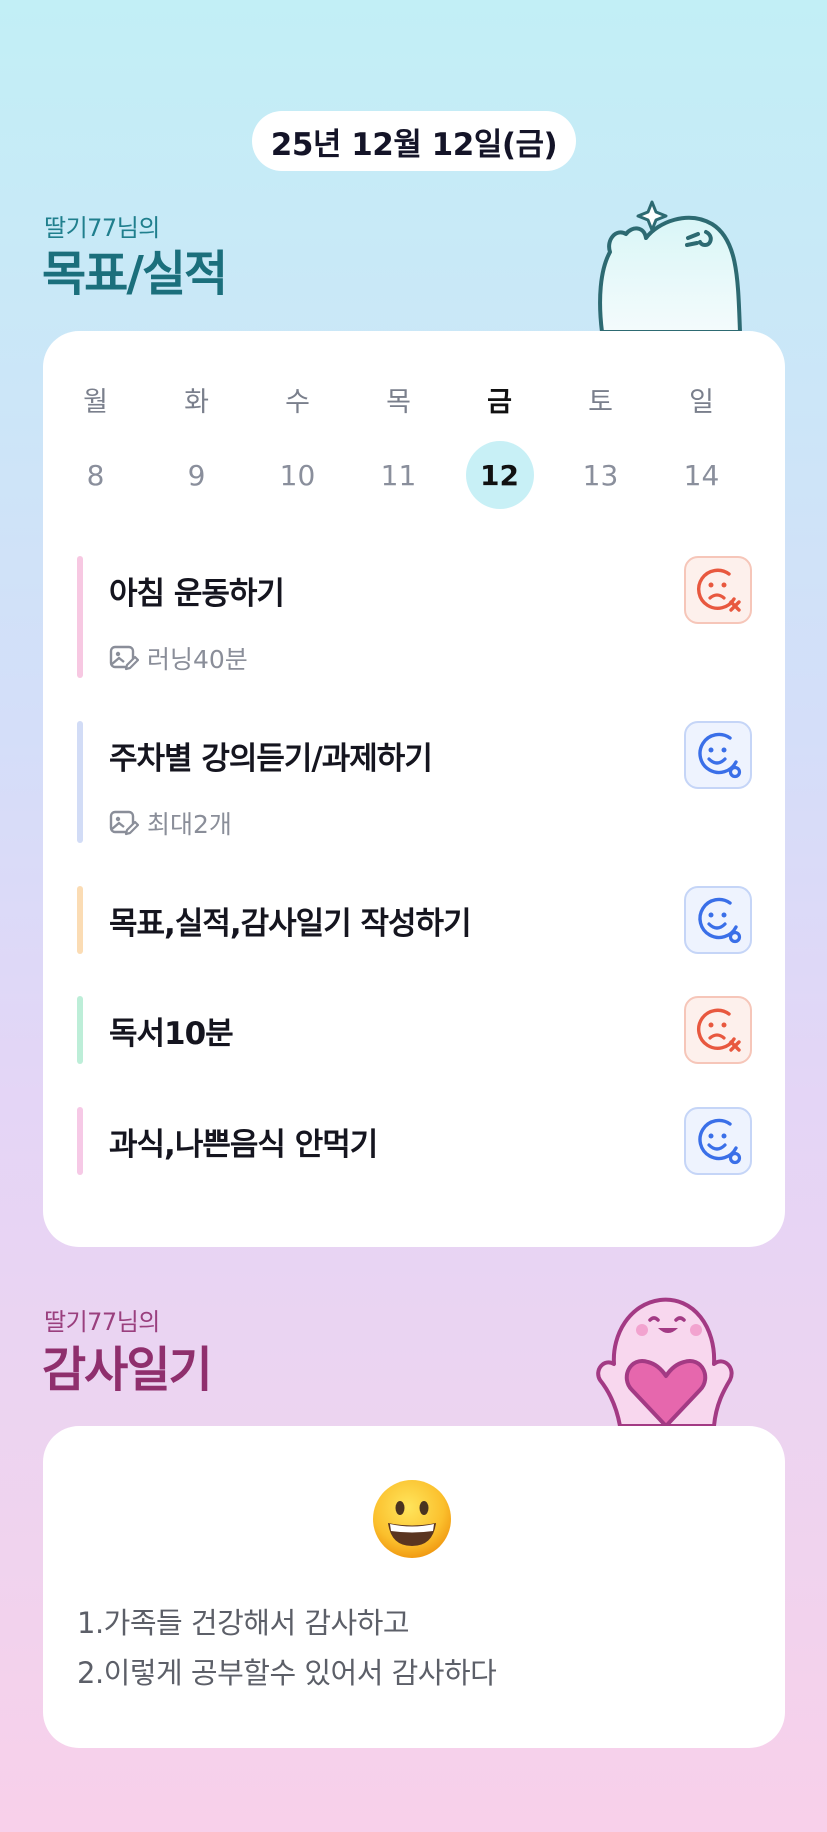 The height and width of the screenshot is (1832, 827). What do you see at coordinates (414, 1030) in the screenshot?
I see `goal-item: 독서10분` at bounding box center [414, 1030].